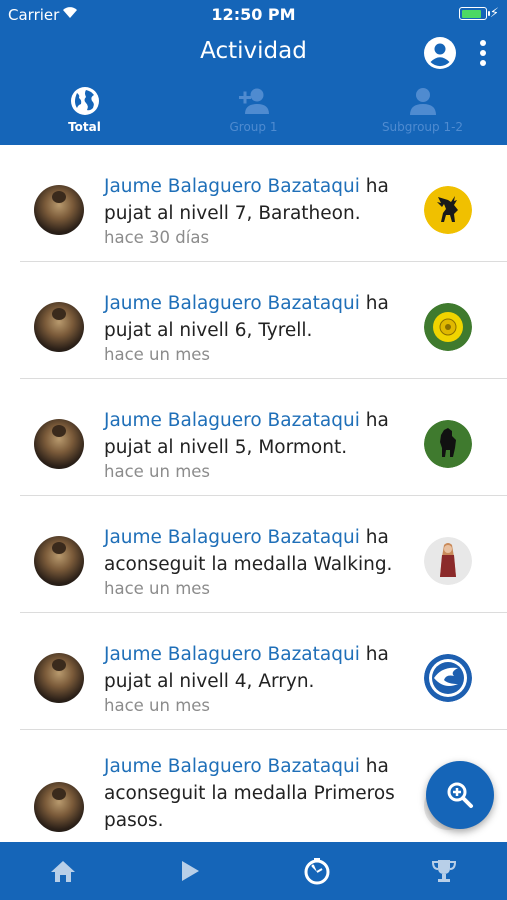 The width and height of the screenshot is (507, 900). What do you see at coordinates (253, 101) in the screenshot?
I see `add-person-icon` at bounding box center [253, 101].